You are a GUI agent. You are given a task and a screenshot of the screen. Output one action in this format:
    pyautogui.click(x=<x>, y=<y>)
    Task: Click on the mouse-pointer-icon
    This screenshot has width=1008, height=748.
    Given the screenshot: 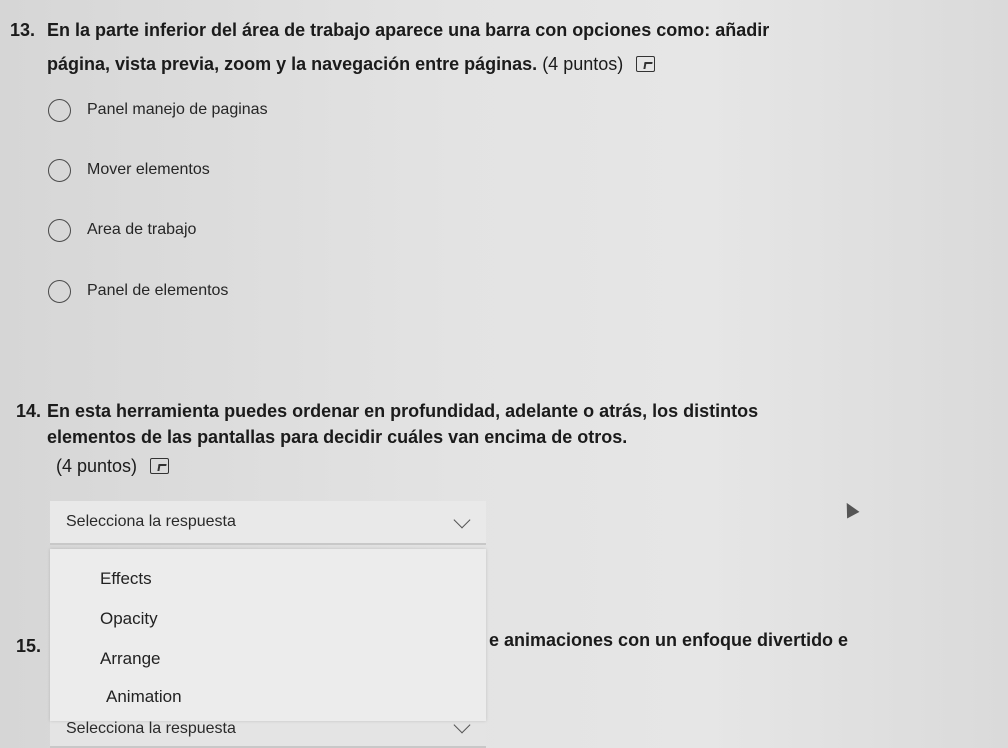 What is the action you would take?
    pyautogui.click(x=850, y=509)
    